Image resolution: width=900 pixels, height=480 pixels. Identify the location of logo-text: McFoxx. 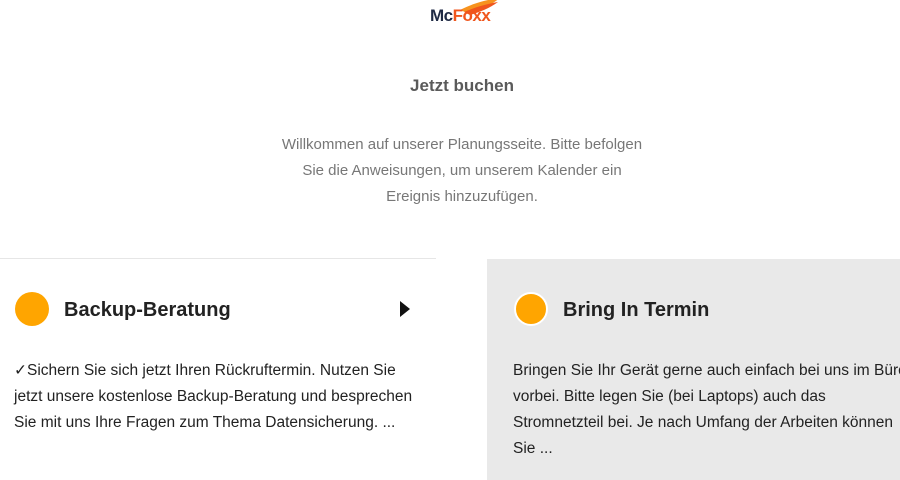
(460, 16).